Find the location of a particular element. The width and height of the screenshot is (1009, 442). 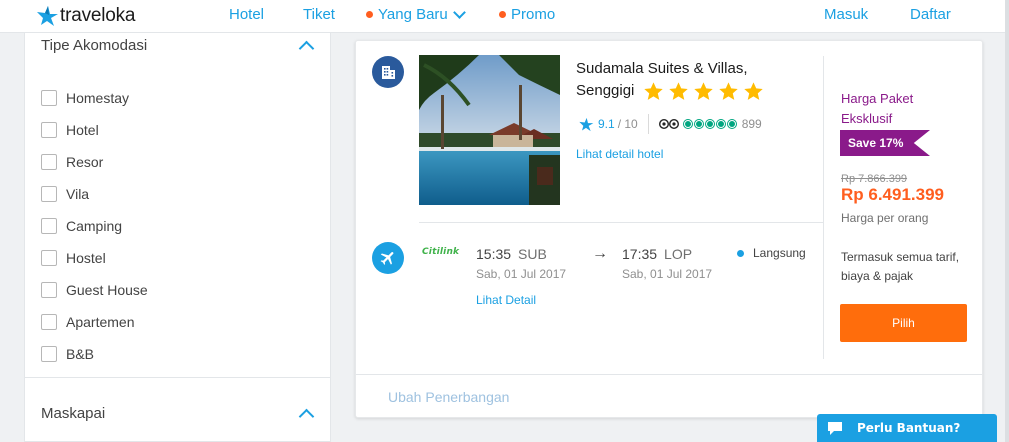

departure-time: 15:35 SUB is located at coordinates (511, 254).